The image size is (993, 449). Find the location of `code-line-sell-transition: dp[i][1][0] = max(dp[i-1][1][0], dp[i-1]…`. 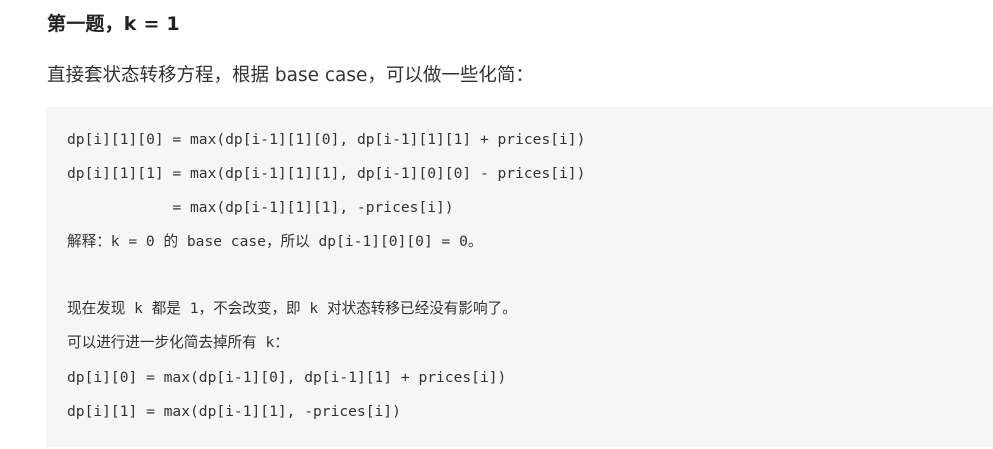

code-line-sell-transition: dp[i][1][0] = max(dp[i-1][1][0], dp[i-1]… is located at coordinates (326, 139).